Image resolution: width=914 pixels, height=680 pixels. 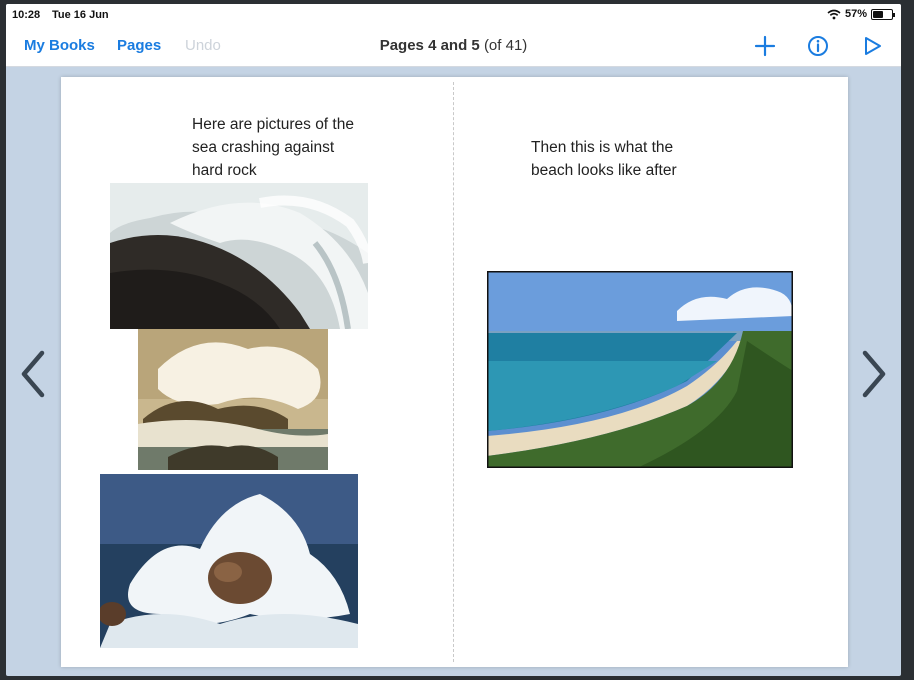 I want to click on next-page-button, so click(x=874, y=374).